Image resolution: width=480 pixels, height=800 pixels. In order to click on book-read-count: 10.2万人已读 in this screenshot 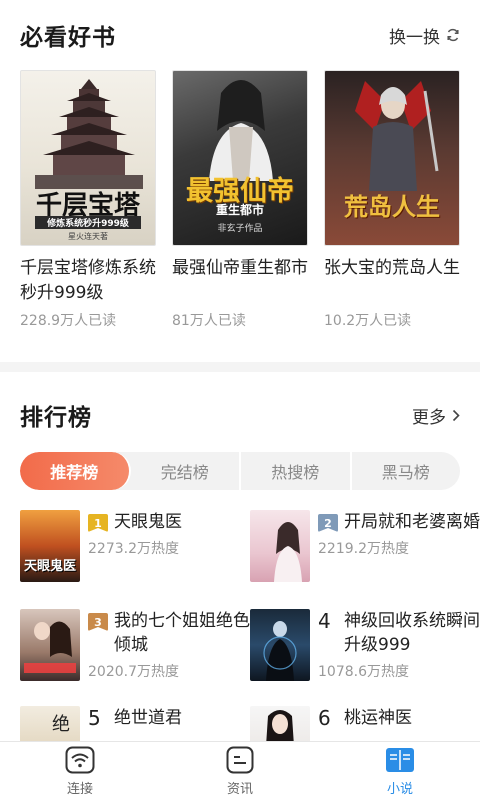, I will do `click(368, 321)`.